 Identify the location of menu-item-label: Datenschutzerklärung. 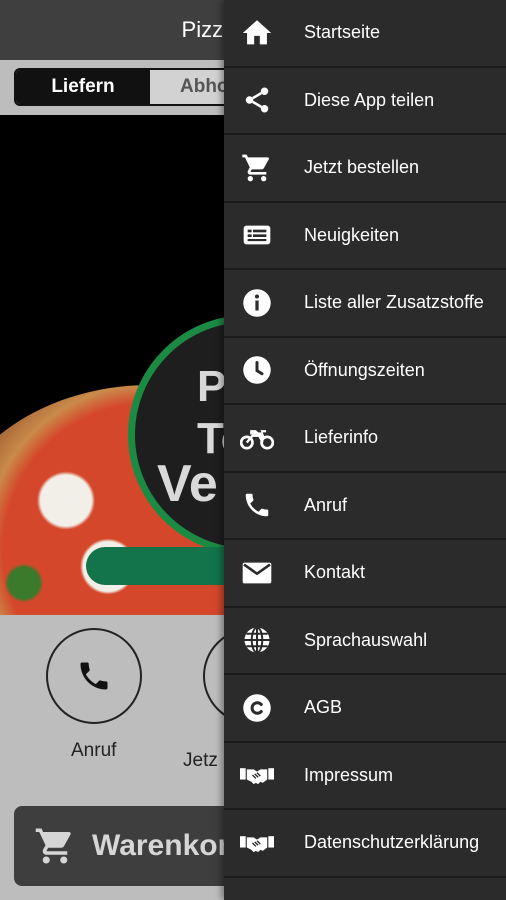
(392, 842).